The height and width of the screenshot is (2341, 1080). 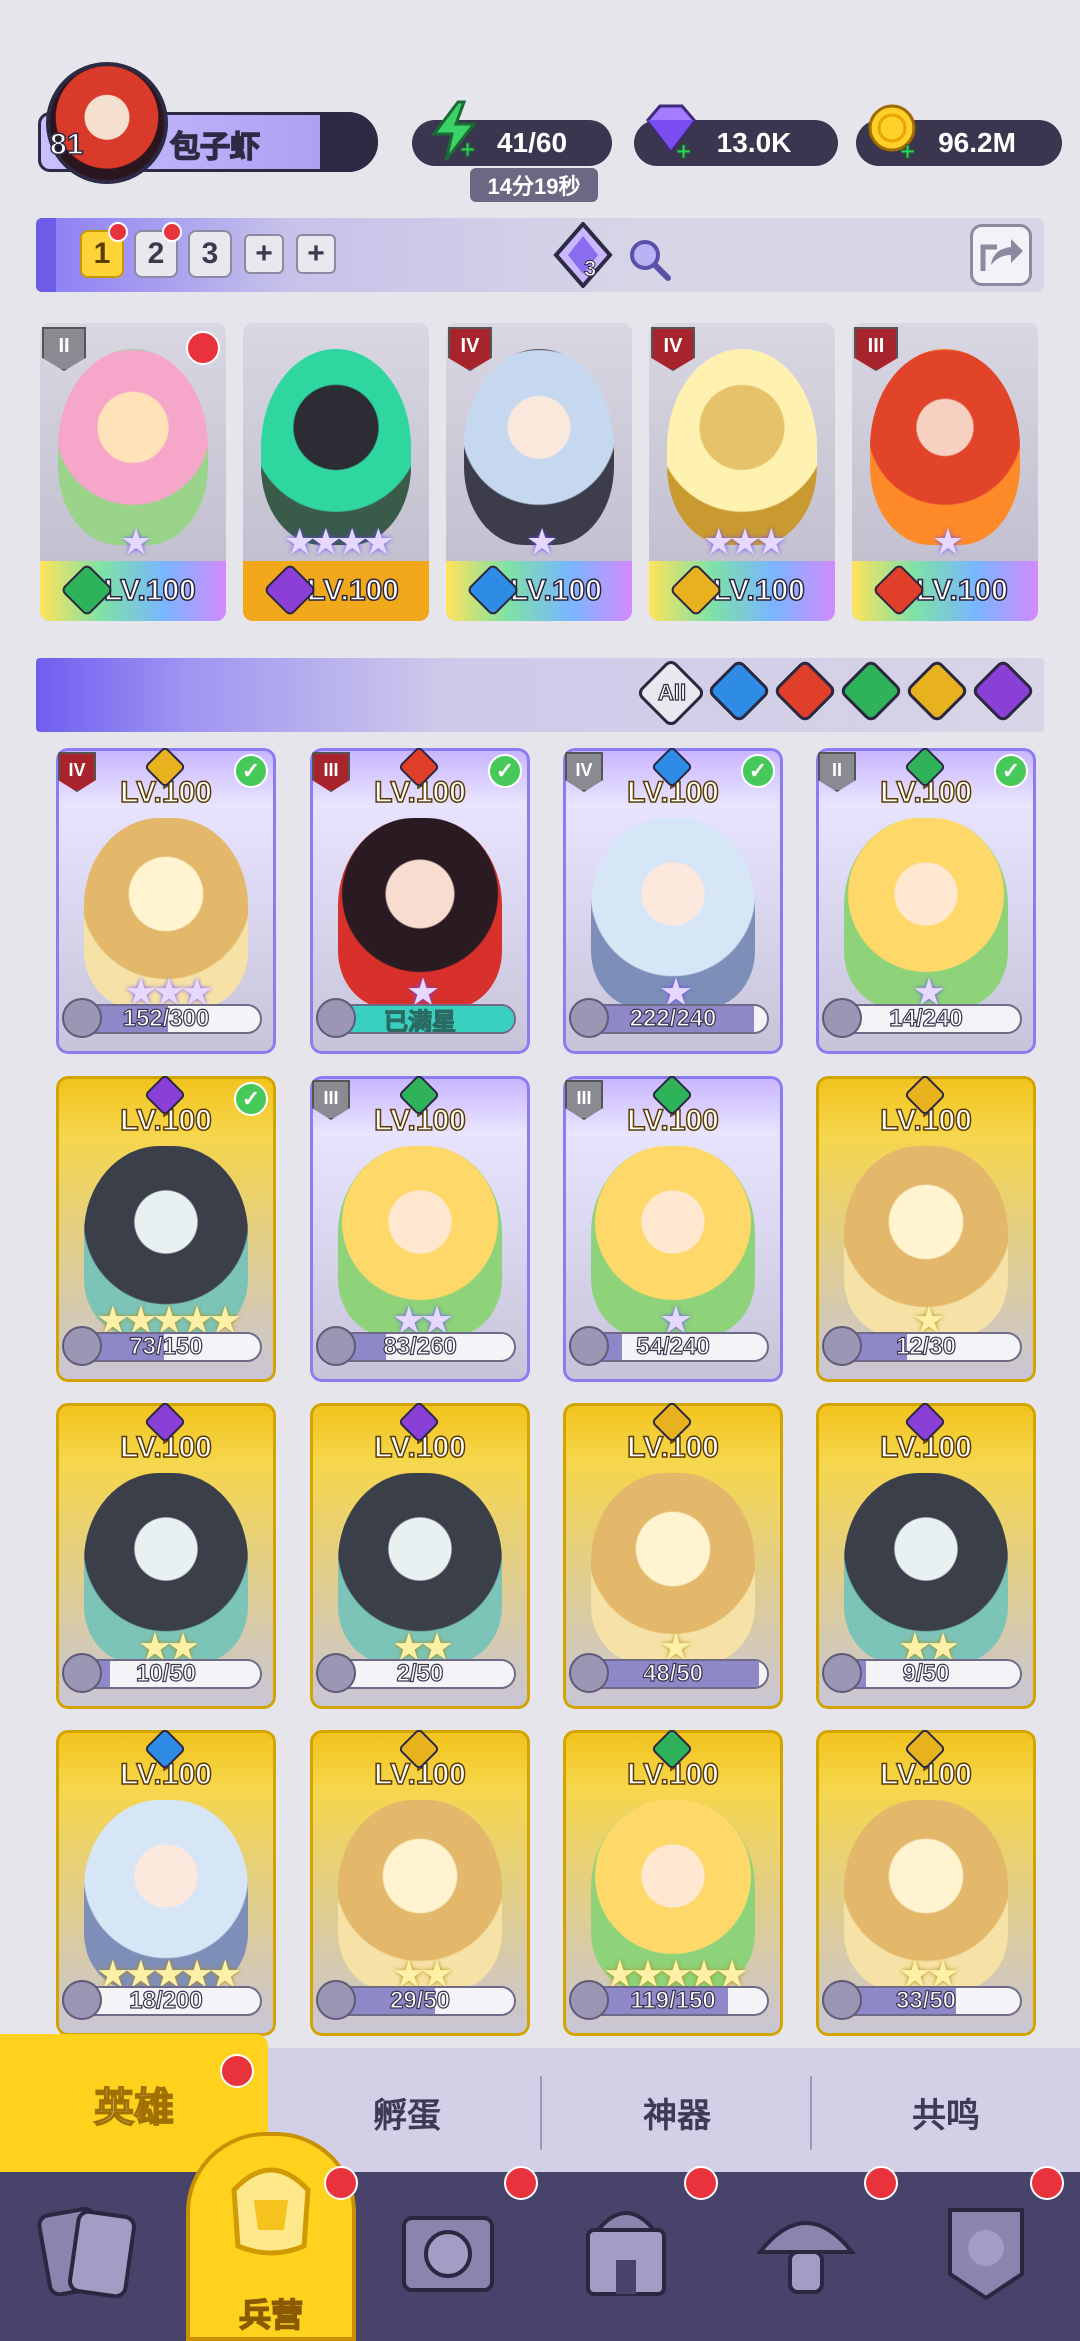 What do you see at coordinates (166, 1229) in the screenshot?
I see `hero-card: LV.100 ✓ ★★★★★ 73/150` at bounding box center [166, 1229].